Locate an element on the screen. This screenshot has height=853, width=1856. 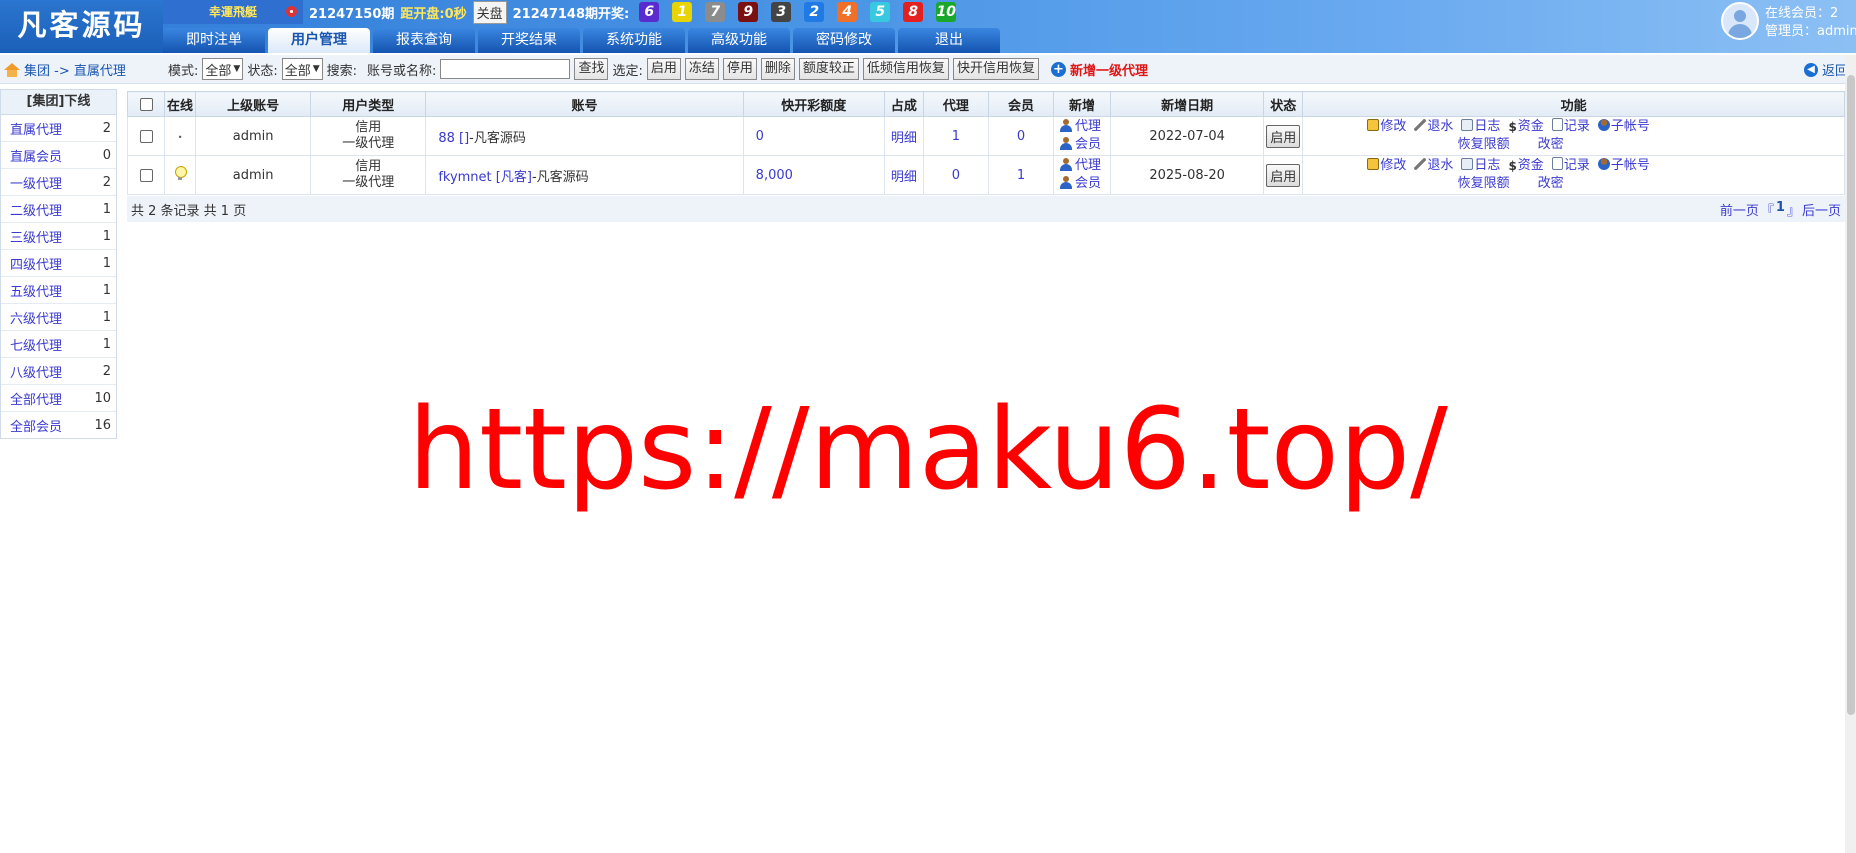
sidebar-item: 五级代理 1 is located at coordinates (58, 290).